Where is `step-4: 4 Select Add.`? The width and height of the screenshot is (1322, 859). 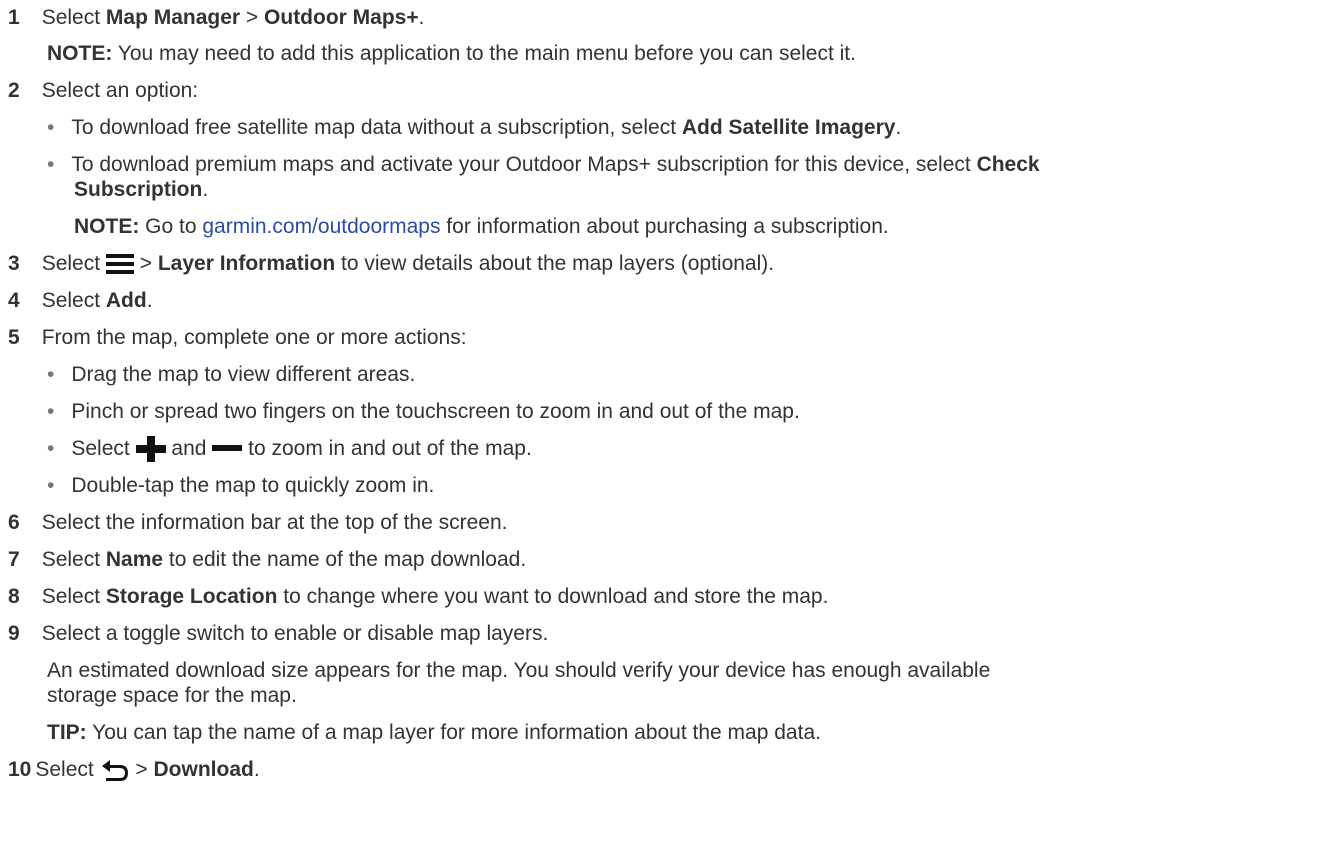
step-4: 4 Select Add. is located at coordinates (80, 300).